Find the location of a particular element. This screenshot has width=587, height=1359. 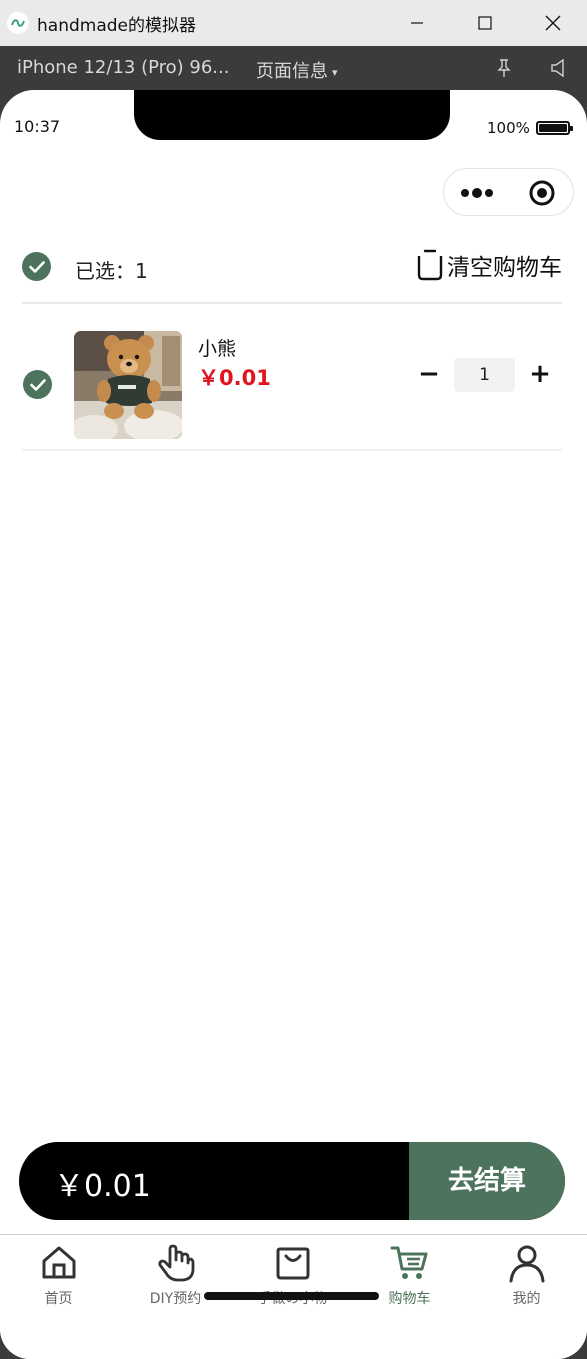

tab-cart: 购物车 is located at coordinates (409, 1275).